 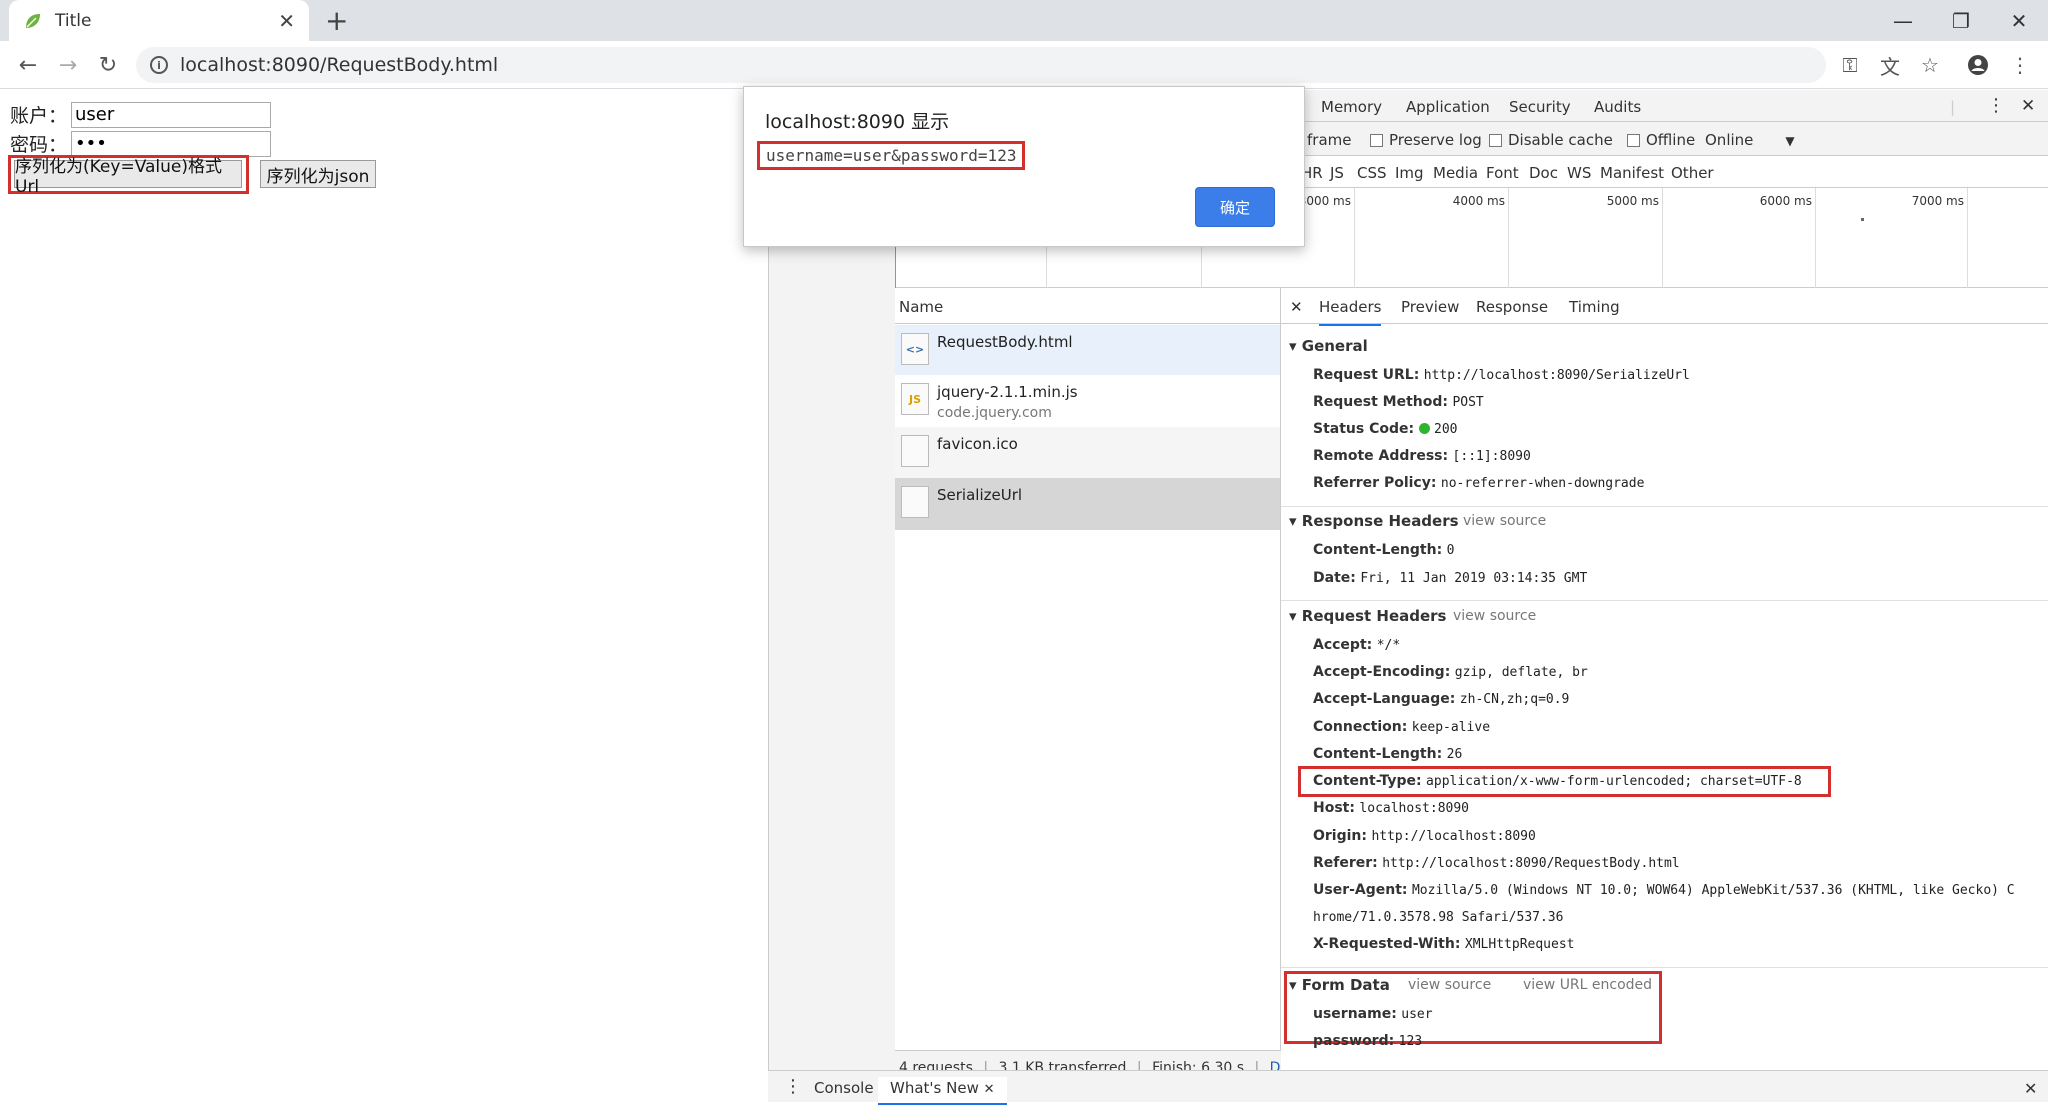 What do you see at coordinates (1087, 452) in the screenshot?
I see `request-row: favicon.ico` at bounding box center [1087, 452].